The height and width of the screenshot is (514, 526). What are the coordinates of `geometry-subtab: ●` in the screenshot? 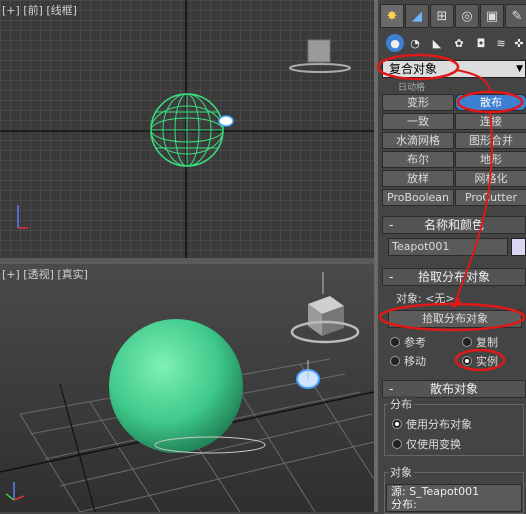 It's located at (395, 43).